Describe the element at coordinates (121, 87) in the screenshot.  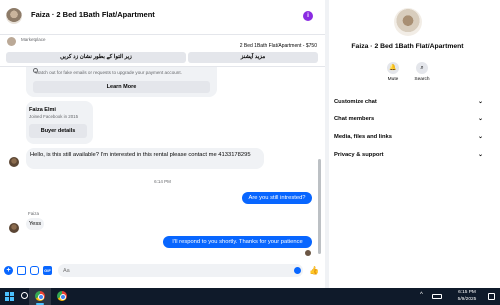
I see `learn-more-button: Learn More` at that location.